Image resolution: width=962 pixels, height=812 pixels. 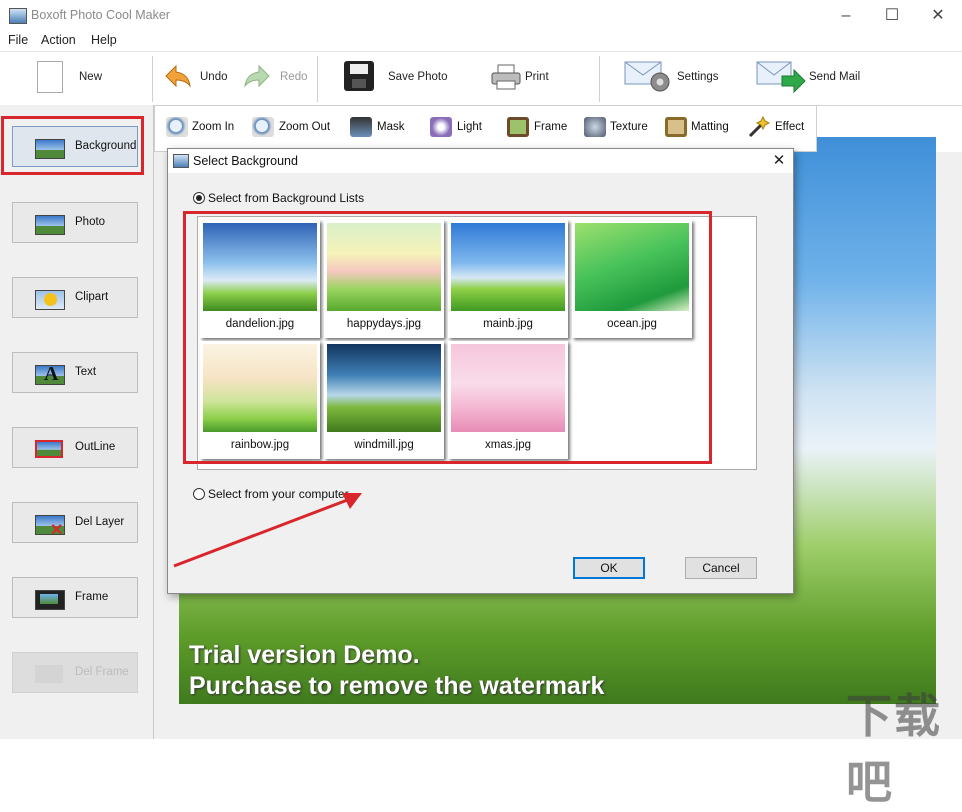 What do you see at coordinates (50, 527) in the screenshot?
I see `del-layer-icon: ✕` at bounding box center [50, 527].